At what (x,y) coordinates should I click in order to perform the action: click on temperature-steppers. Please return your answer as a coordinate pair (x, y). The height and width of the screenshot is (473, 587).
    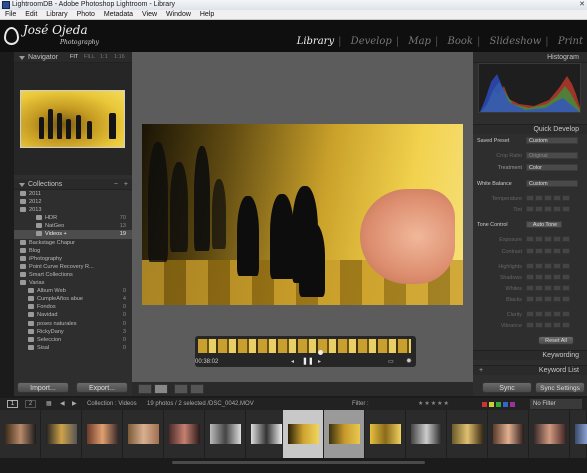
    Looking at the image, I should click on (548, 199).